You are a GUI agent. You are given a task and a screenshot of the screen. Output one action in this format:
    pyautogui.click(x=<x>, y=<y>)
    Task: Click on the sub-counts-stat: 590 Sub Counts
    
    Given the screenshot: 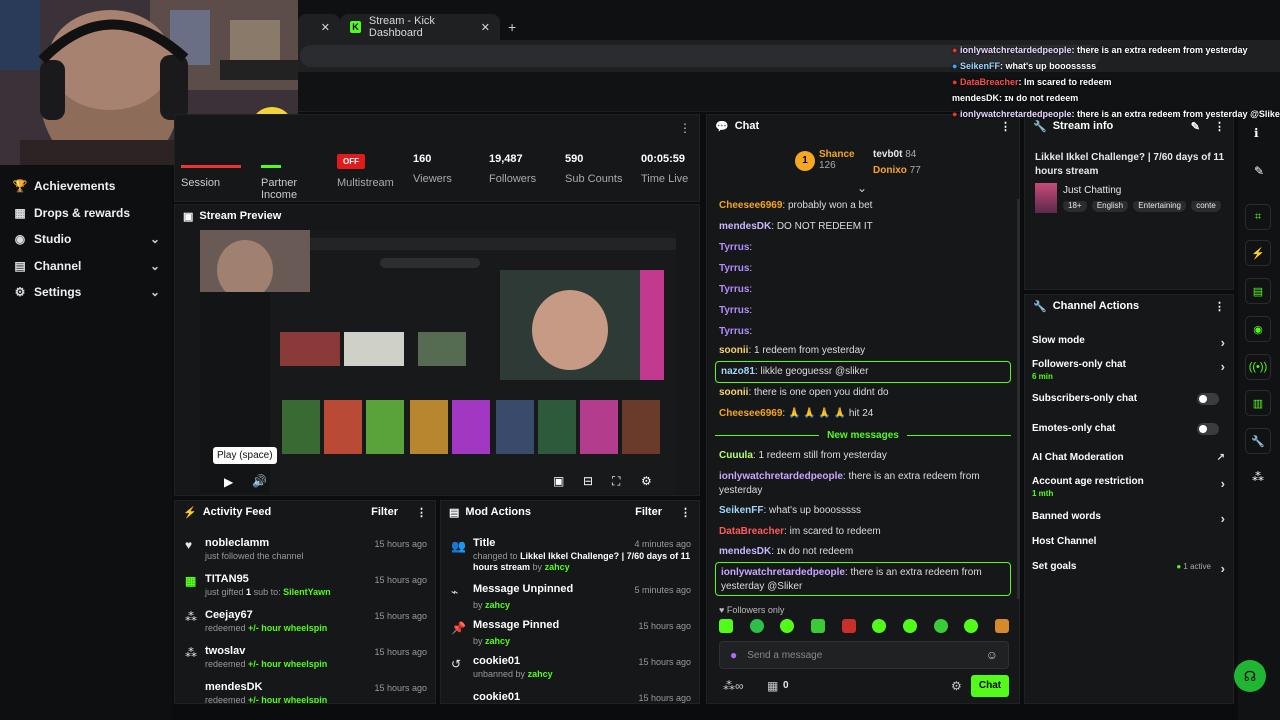 What is the action you would take?
    pyautogui.click(x=594, y=169)
    